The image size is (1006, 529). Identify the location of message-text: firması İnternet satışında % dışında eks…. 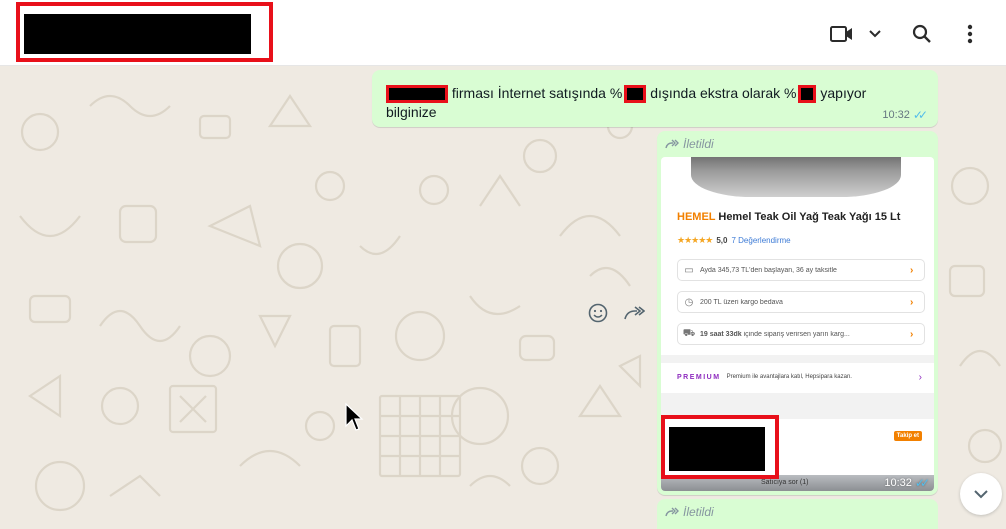
(646, 103).